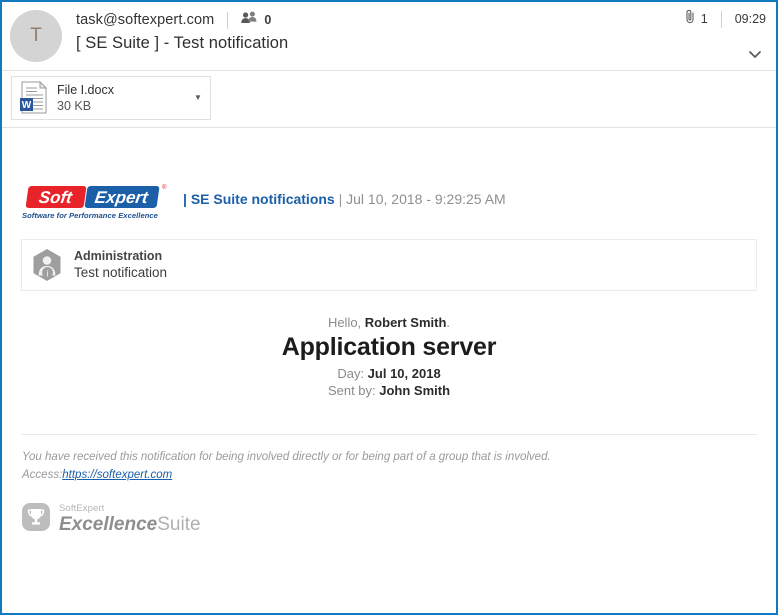 This screenshot has width=778, height=615. Describe the element at coordinates (90, 215) in the screenshot. I see `logo-tagline: Software for Performance Excellence` at that location.